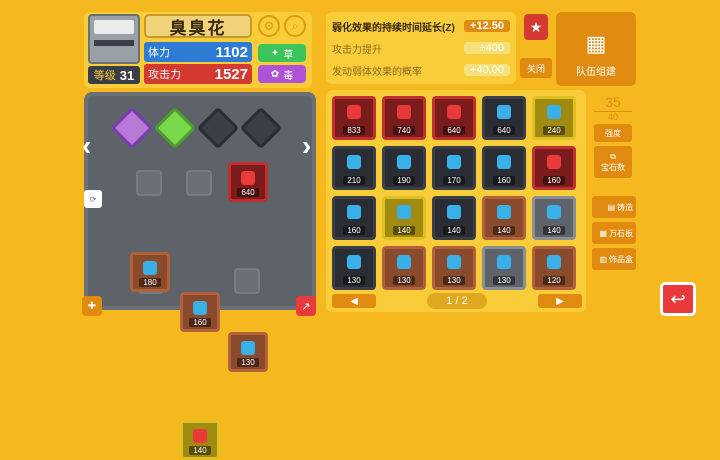 The image size is (720, 460). Describe the element at coordinates (92, 306) in the screenshot. I see `help-button: ✚` at that location.